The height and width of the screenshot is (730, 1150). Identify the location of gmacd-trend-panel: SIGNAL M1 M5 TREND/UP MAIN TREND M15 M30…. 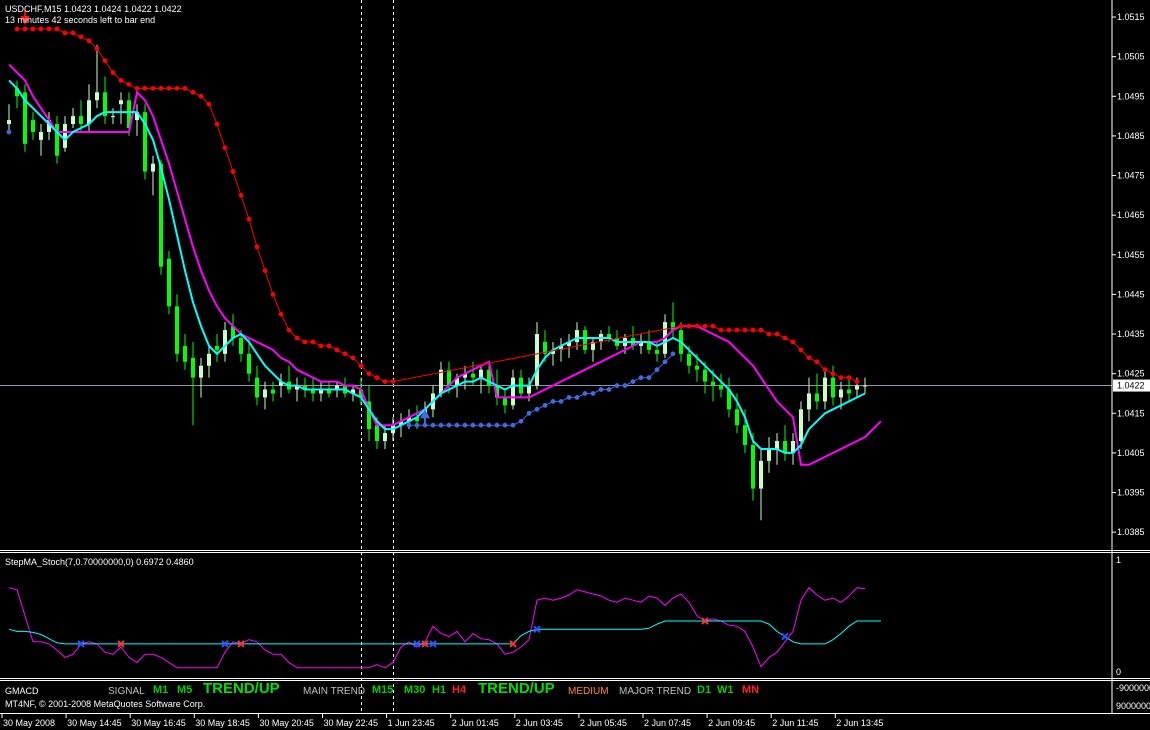
(556, 689).